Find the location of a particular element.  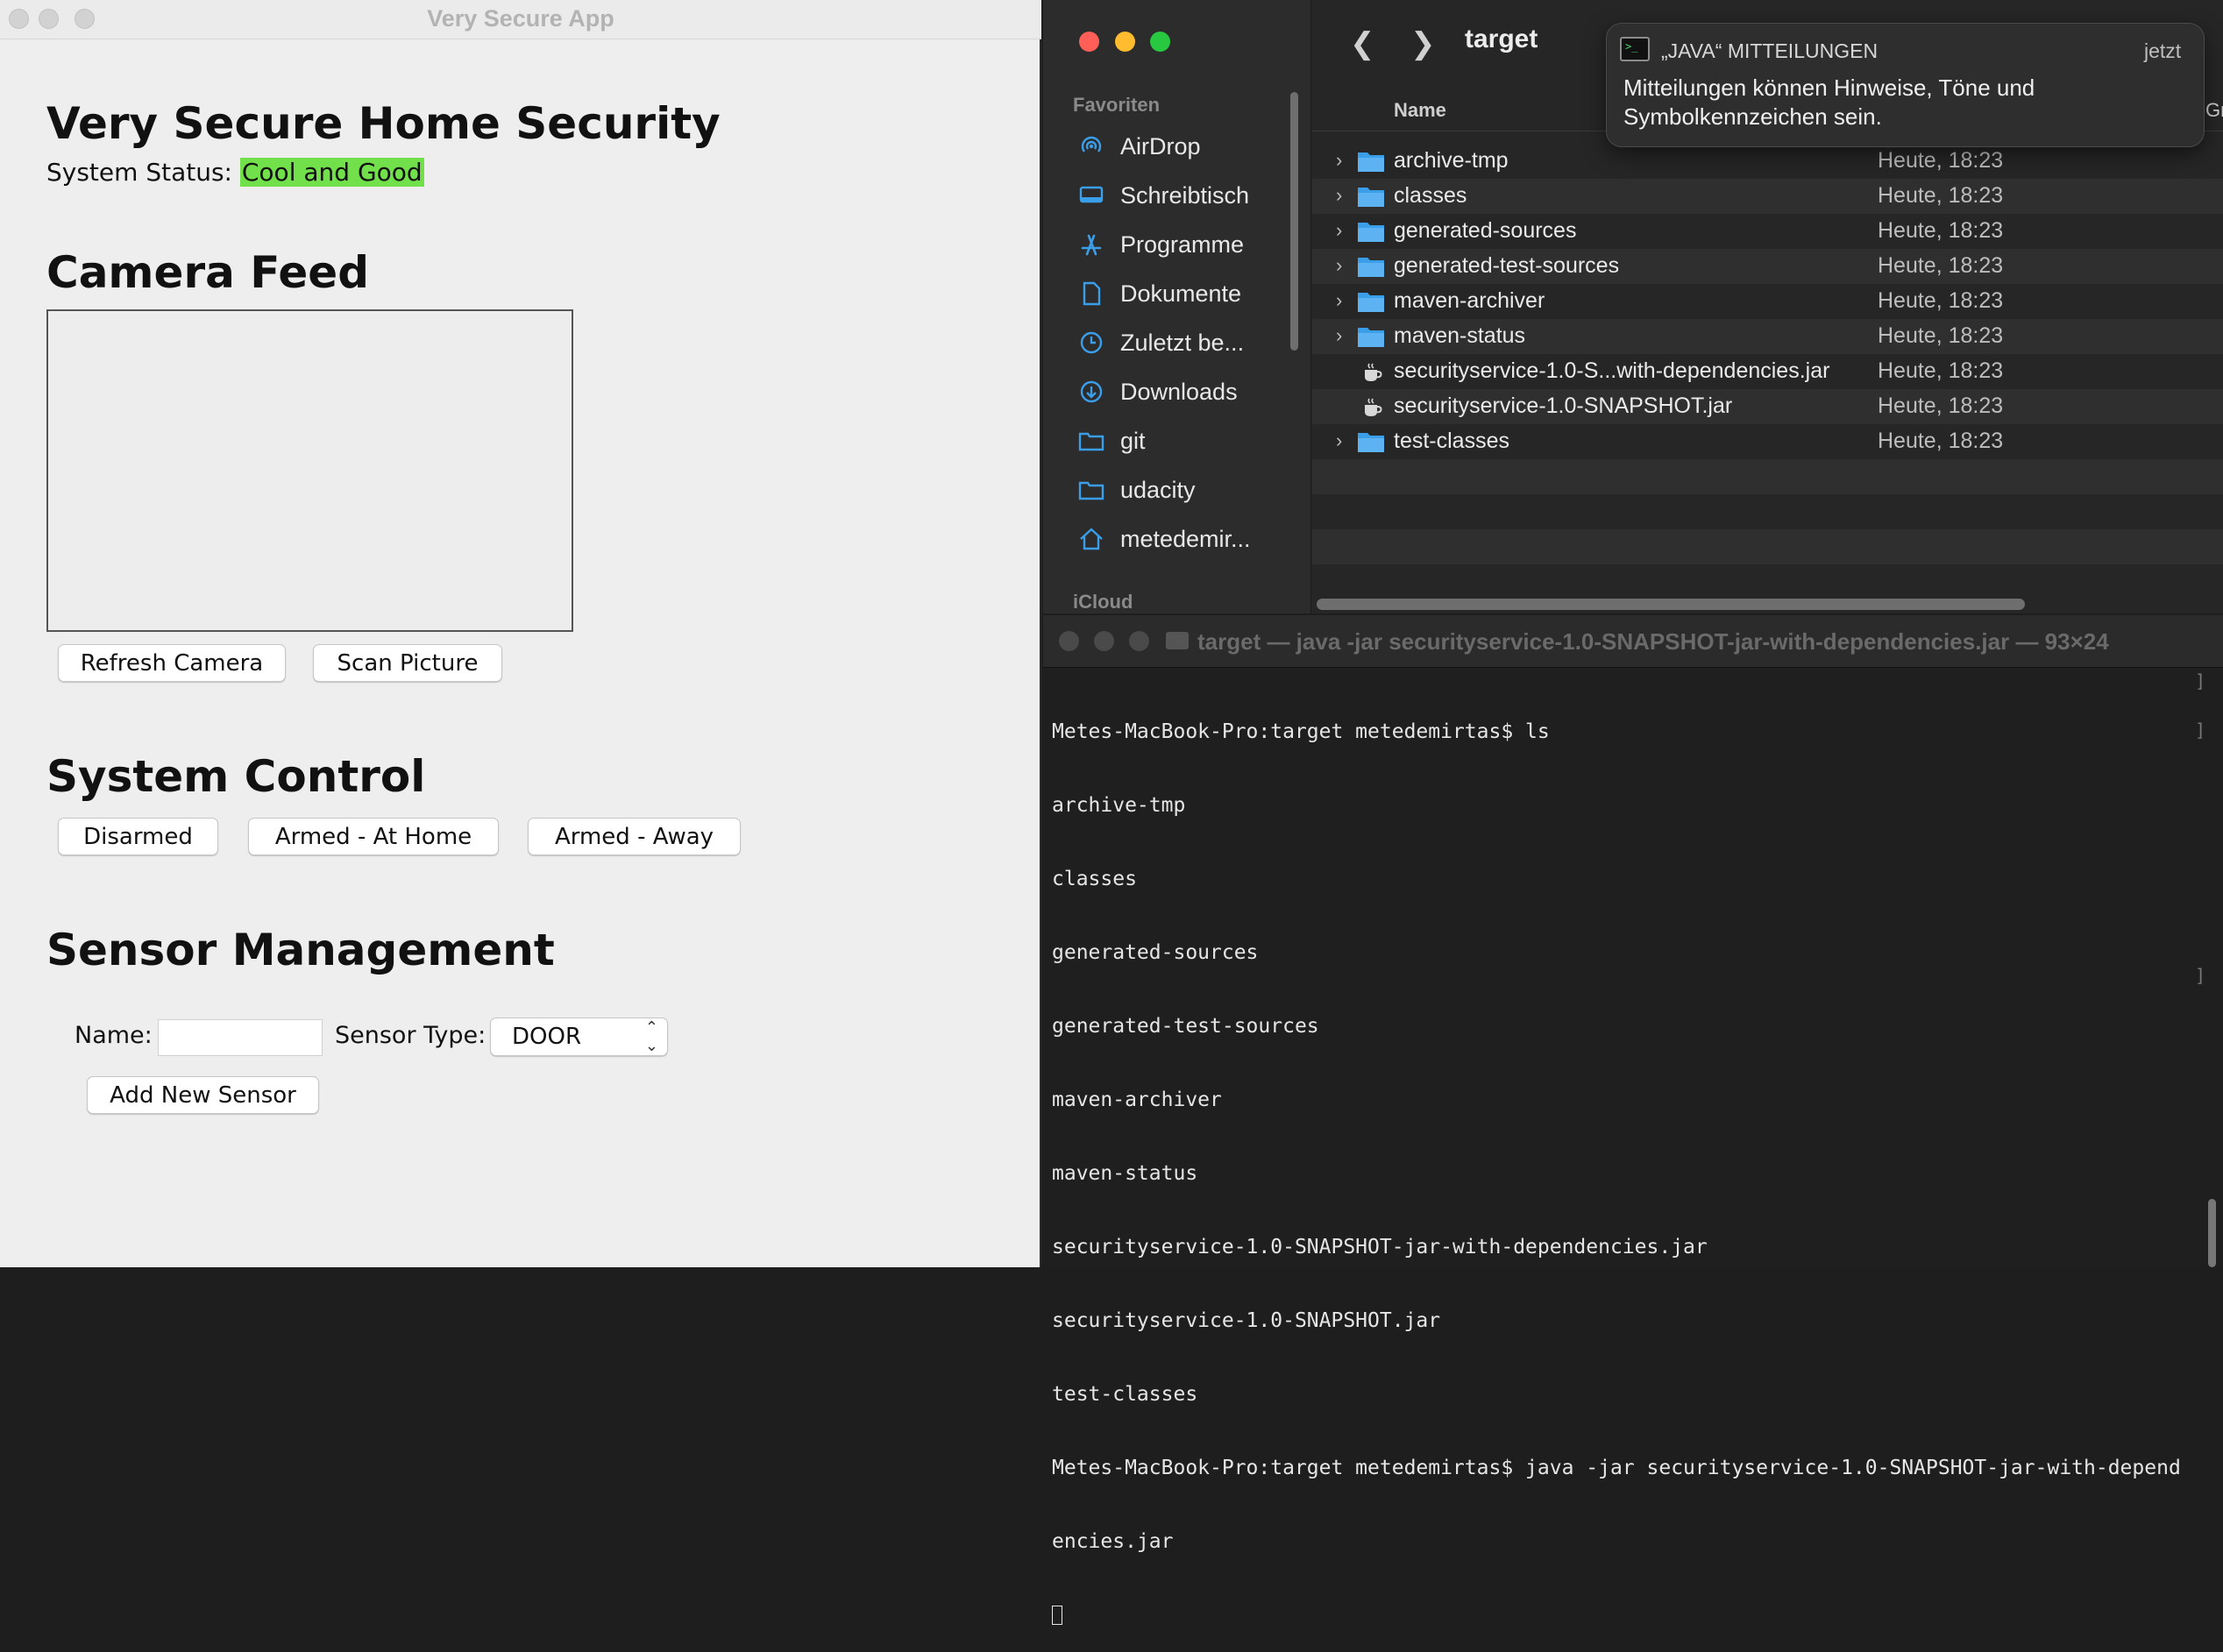

sensor-name-input is located at coordinates (240, 1037).